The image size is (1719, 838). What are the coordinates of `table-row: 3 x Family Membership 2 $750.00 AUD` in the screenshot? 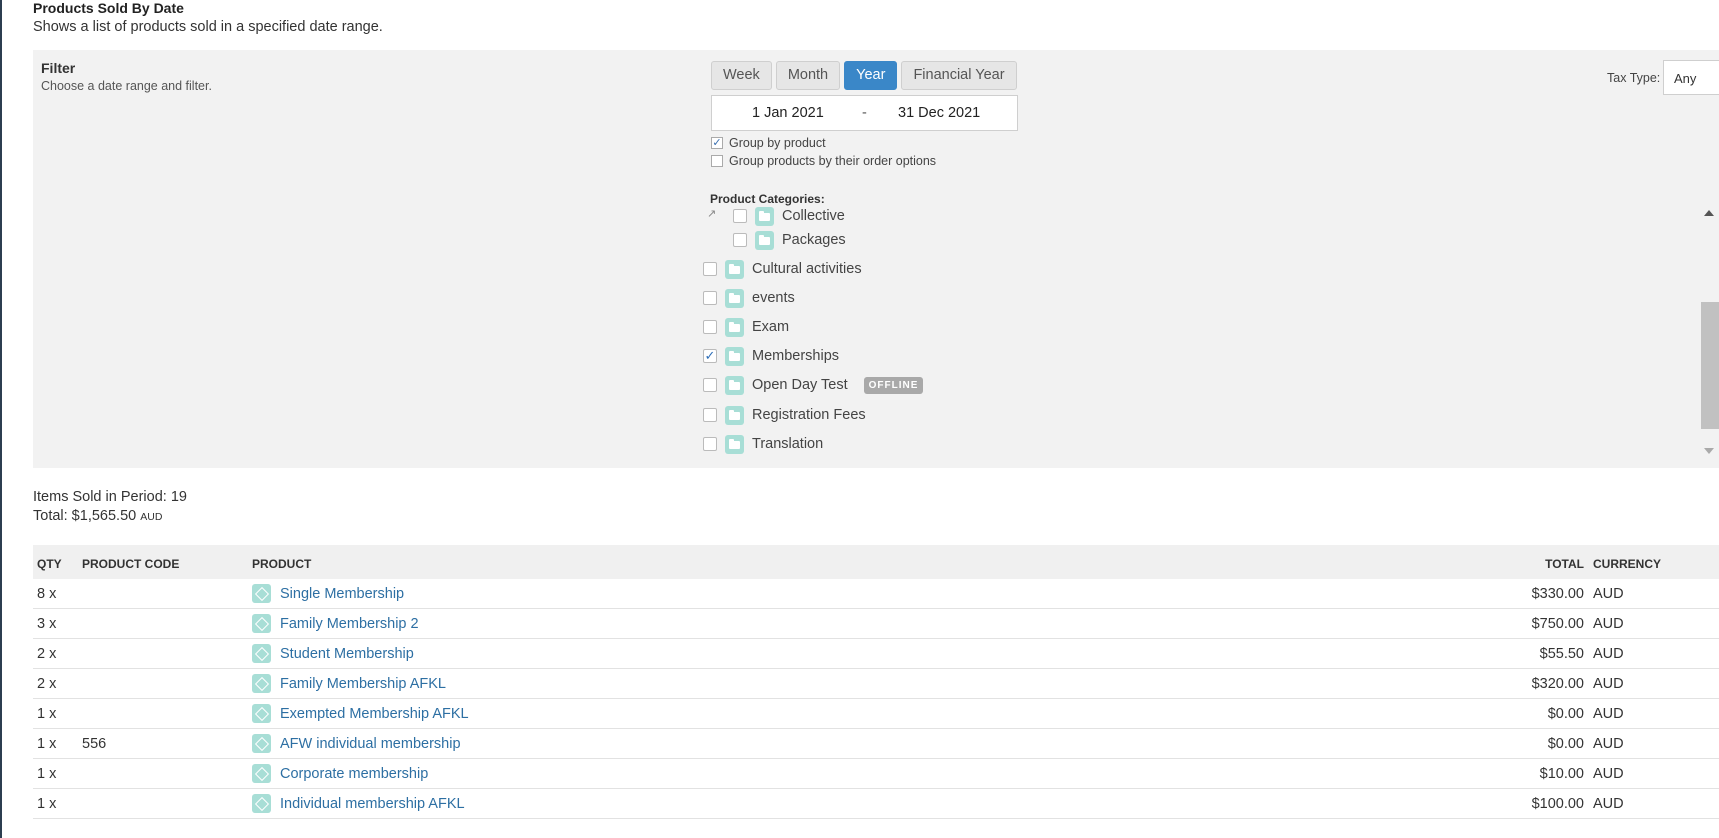 It's located at (876, 624).